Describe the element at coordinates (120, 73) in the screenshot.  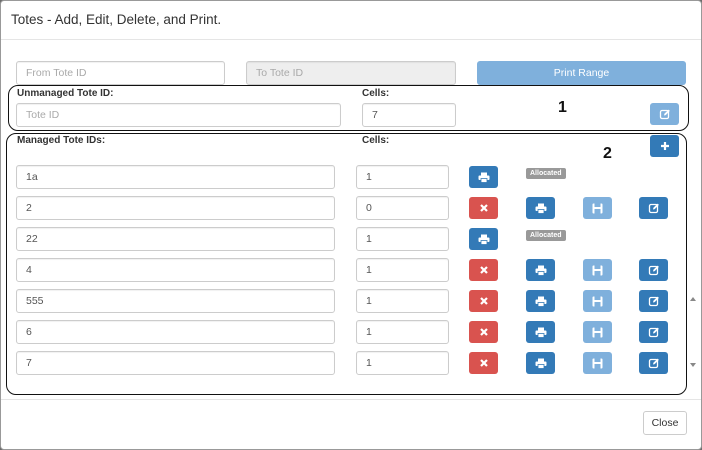
I see `from-tote-id-input` at that location.